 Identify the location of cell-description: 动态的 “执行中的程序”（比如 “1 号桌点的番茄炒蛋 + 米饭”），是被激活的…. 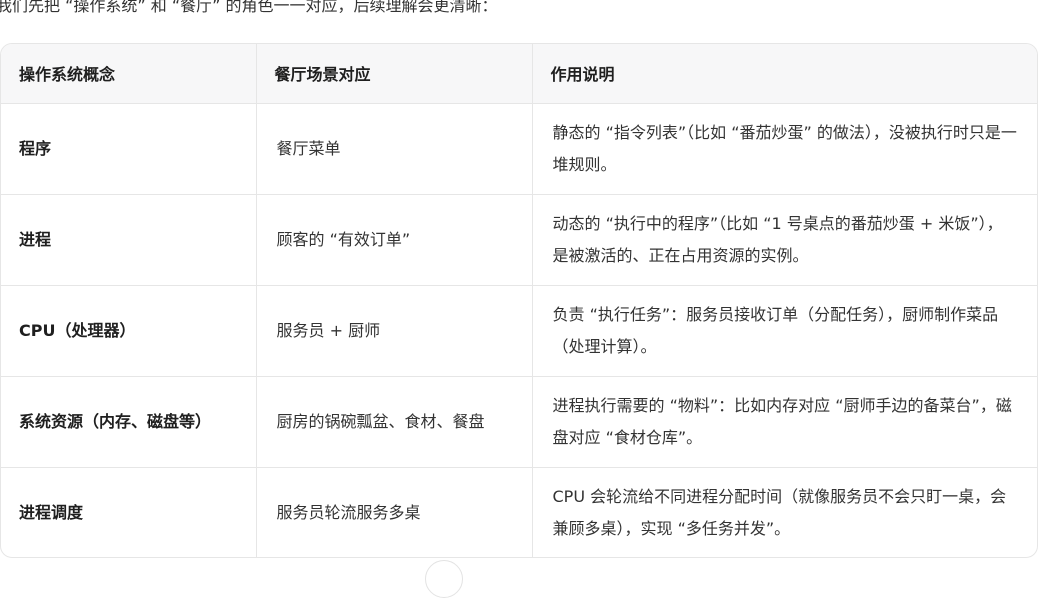
(784, 240).